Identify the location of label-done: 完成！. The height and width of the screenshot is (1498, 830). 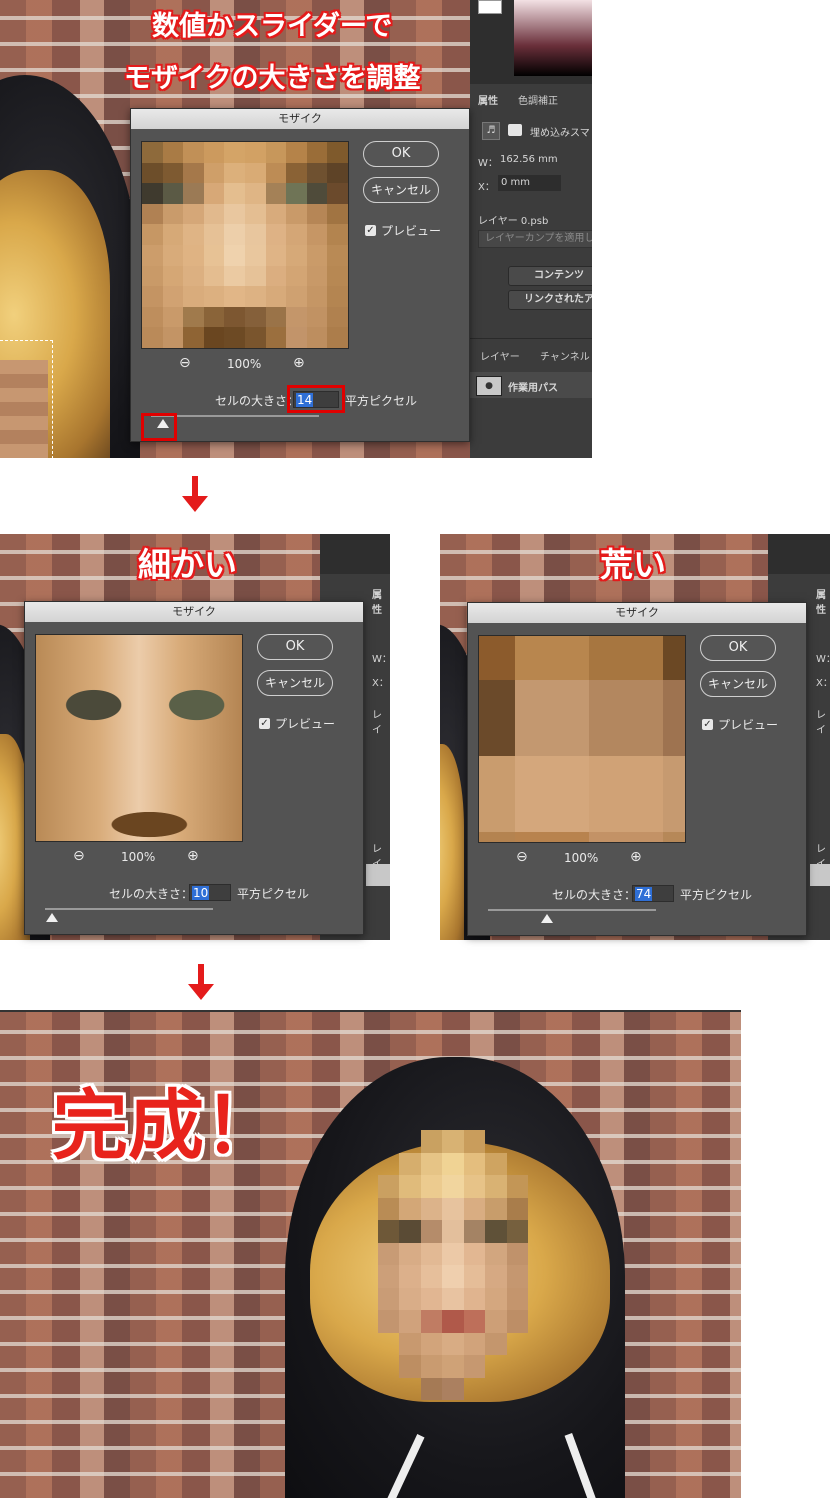
(166, 1125).